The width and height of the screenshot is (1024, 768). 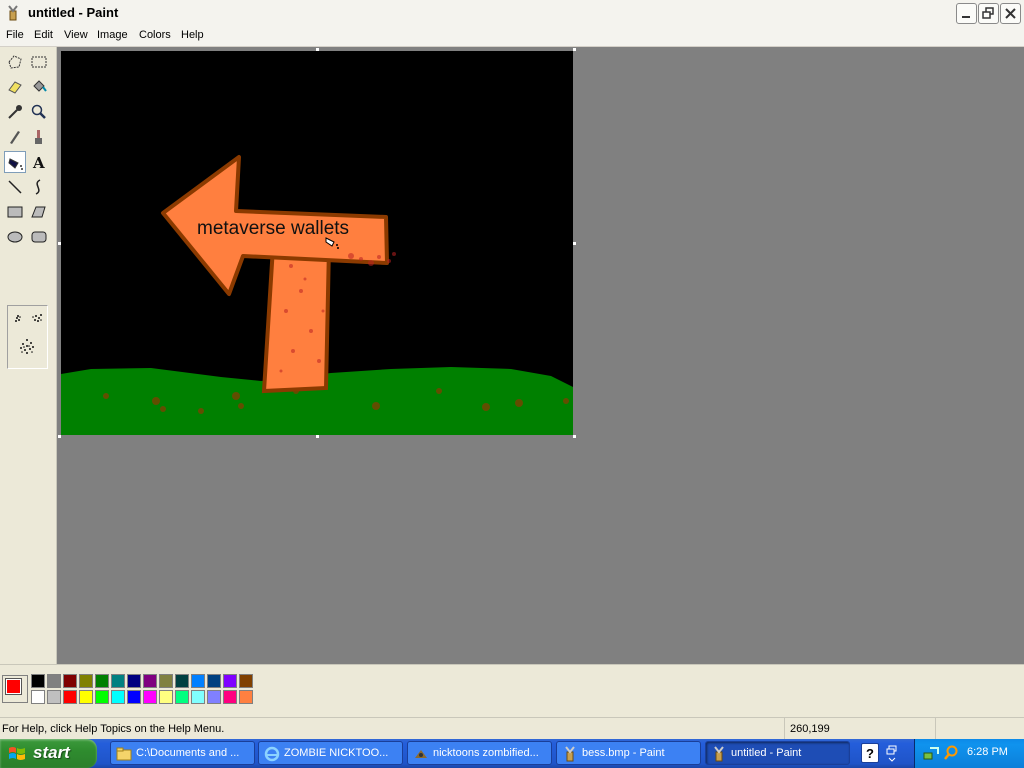 I want to click on menu-edit: Edit, so click(x=43, y=35).